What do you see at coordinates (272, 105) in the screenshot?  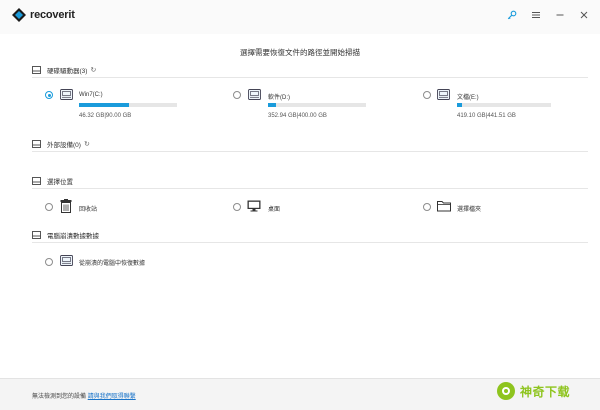 I see `drive-d-usage-fill` at bounding box center [272, 105].